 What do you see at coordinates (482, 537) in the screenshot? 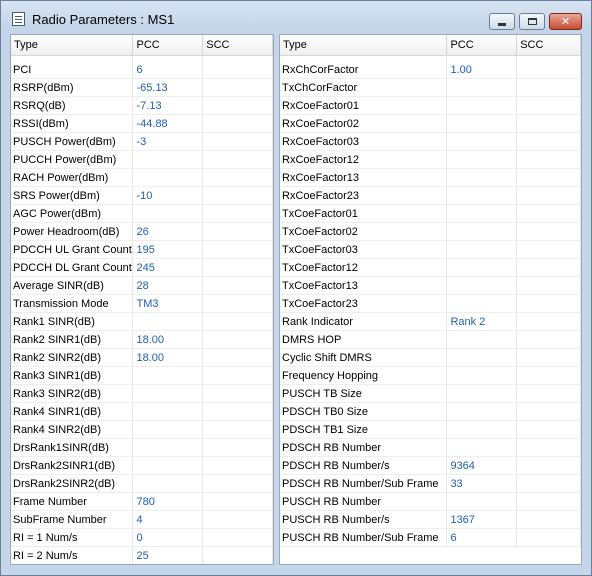
I see `row-pcc-cell: 6` at bounding box center [482, 537].